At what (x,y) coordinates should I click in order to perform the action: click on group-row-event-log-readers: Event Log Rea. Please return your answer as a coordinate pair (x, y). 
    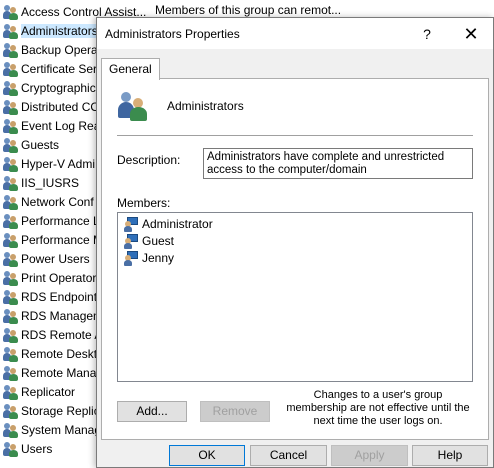
    Looking at the image, I should click on (50, 125).